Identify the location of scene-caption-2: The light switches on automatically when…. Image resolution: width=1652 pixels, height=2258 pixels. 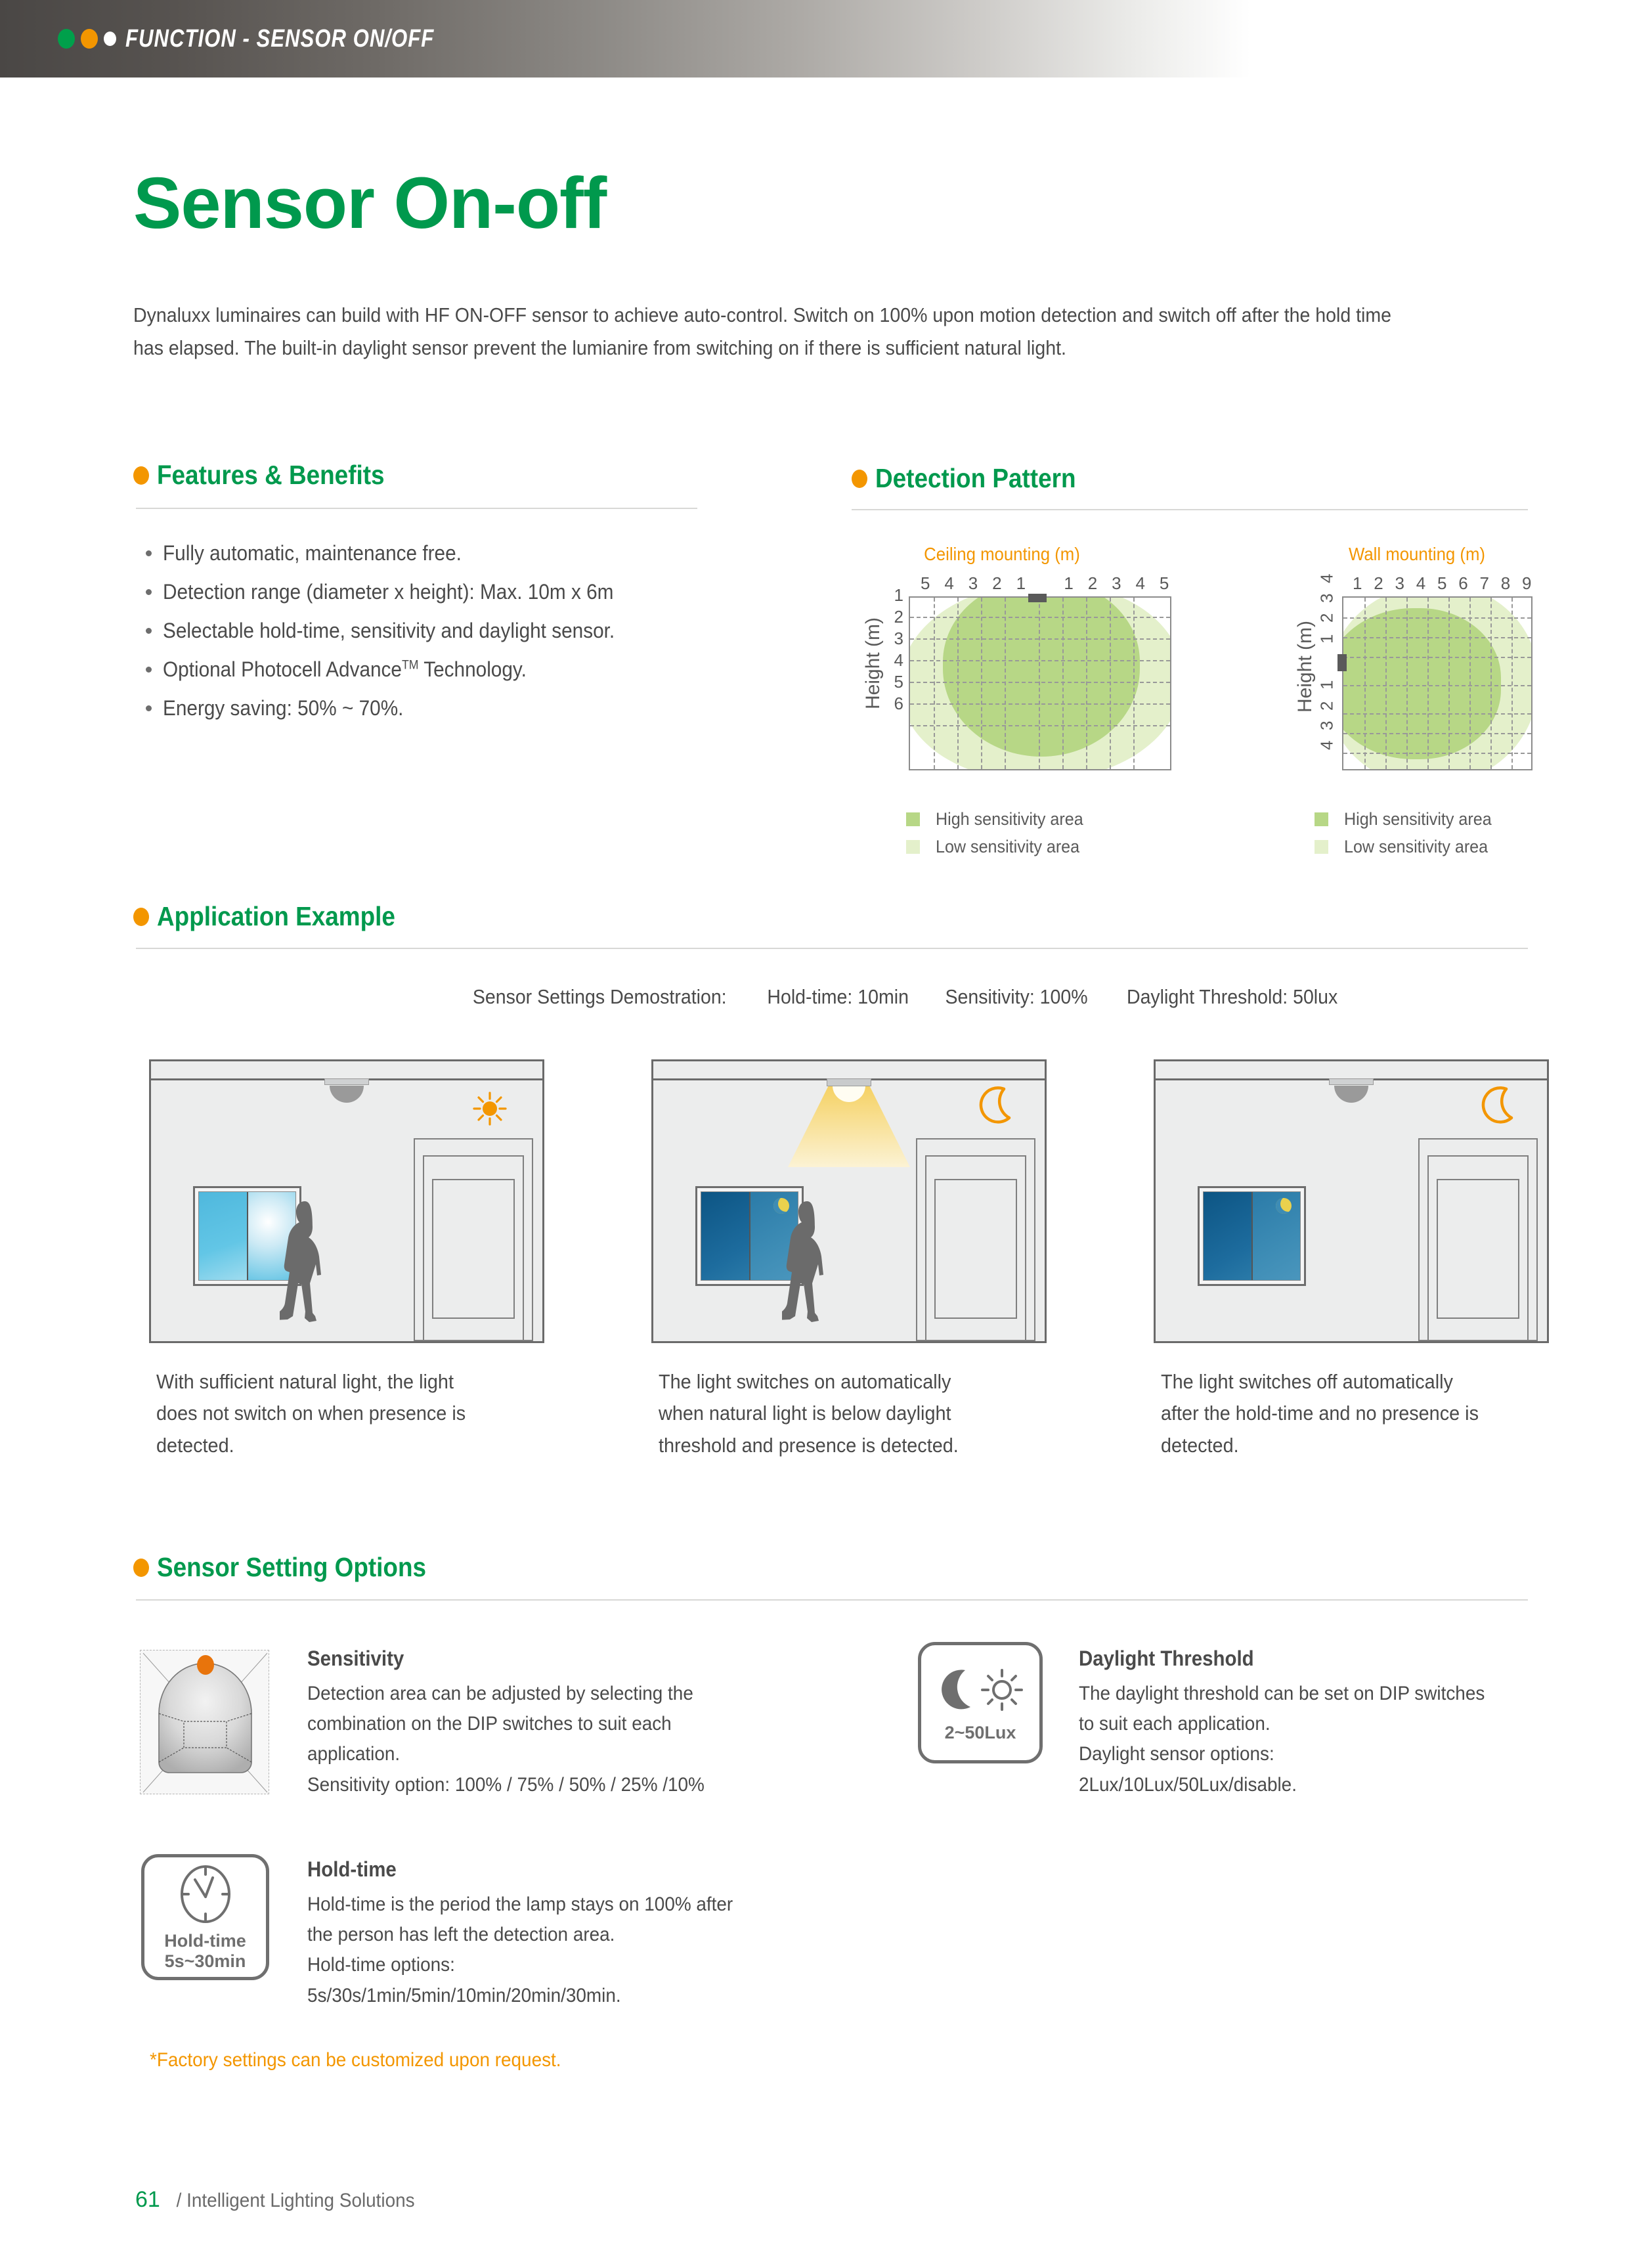
(856, 1413).